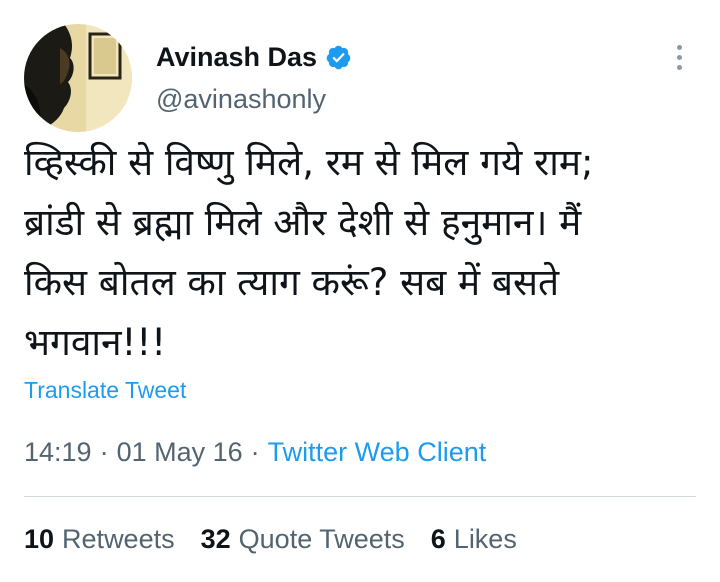 The height and width of the screenshot is (582, 720). Describe the element at coordinates (105, 390) in the screenshot. I see `translate-tweet-link: Translate Tweet` at that location.